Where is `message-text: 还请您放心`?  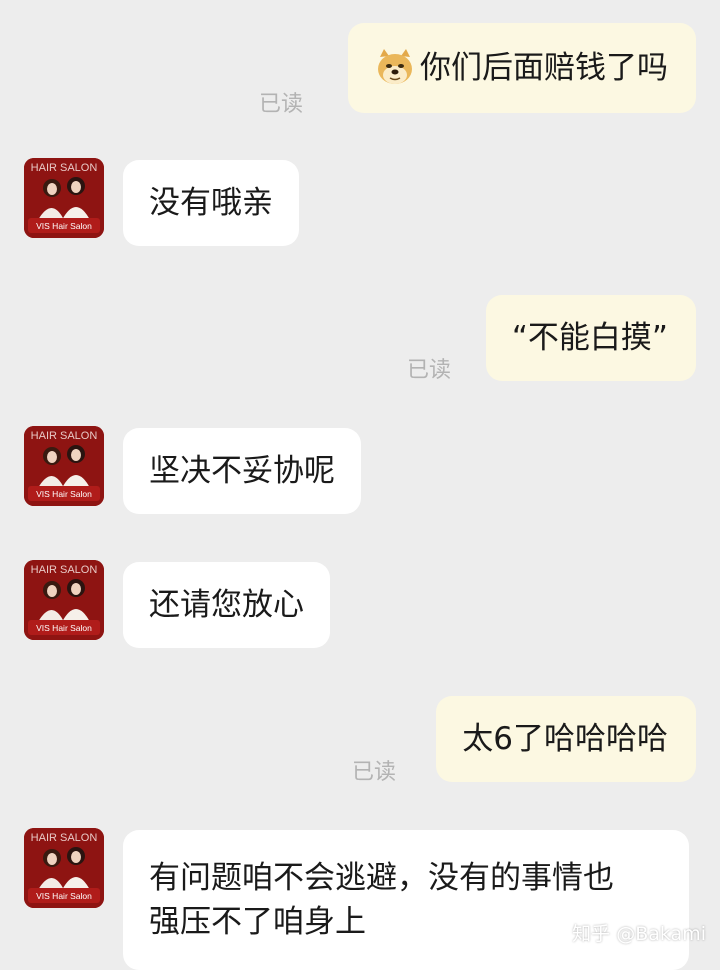
message-text: 还请您放心 is located at coordinates (226, 605).